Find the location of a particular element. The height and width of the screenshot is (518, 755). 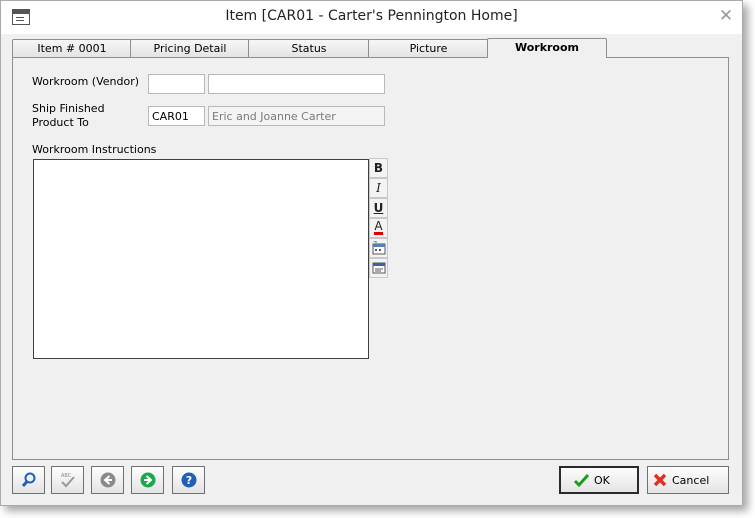

tab-item-label: Item # 0001 is located at coordinates (72, 48).